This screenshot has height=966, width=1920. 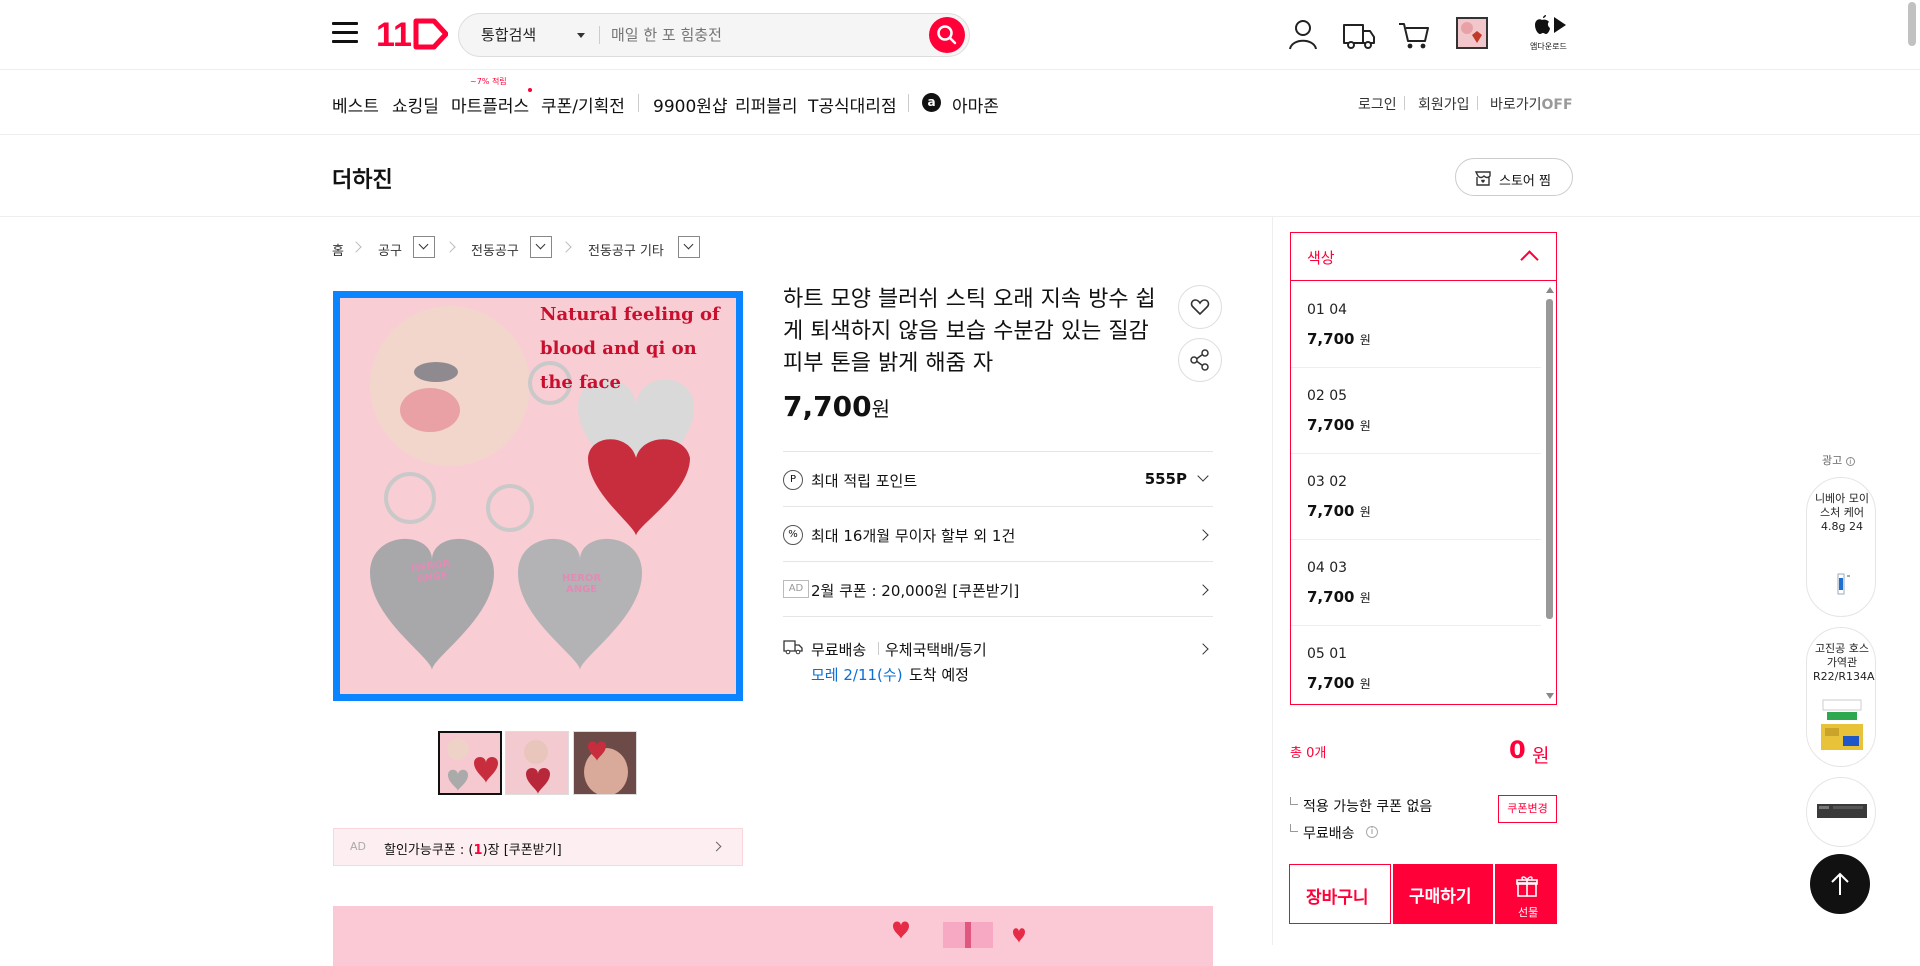 What do you see at coordinates (1548, 46) in the screenshot?
I see `app-download-label: 앱다운로드` at bounding box center [1548, 46].